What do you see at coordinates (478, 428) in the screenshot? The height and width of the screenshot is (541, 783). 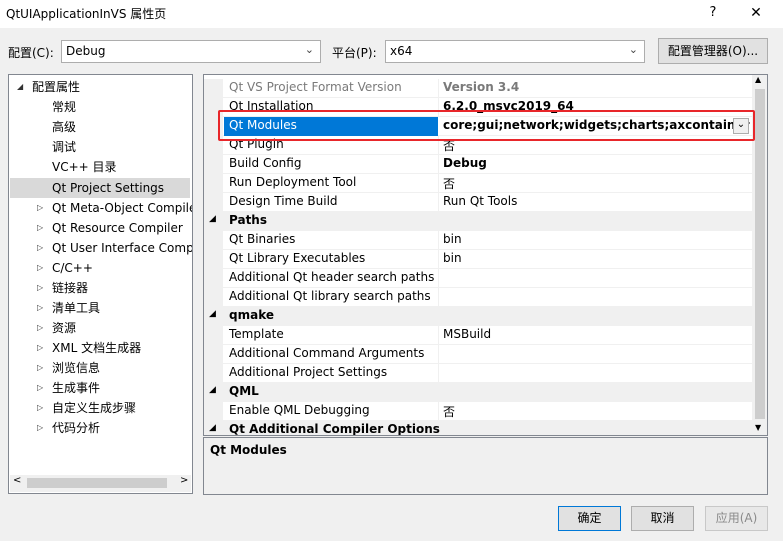 I see `category-compiler-options: ◢ Qt Additional Compiler Options` at bounding box center [478, 428].